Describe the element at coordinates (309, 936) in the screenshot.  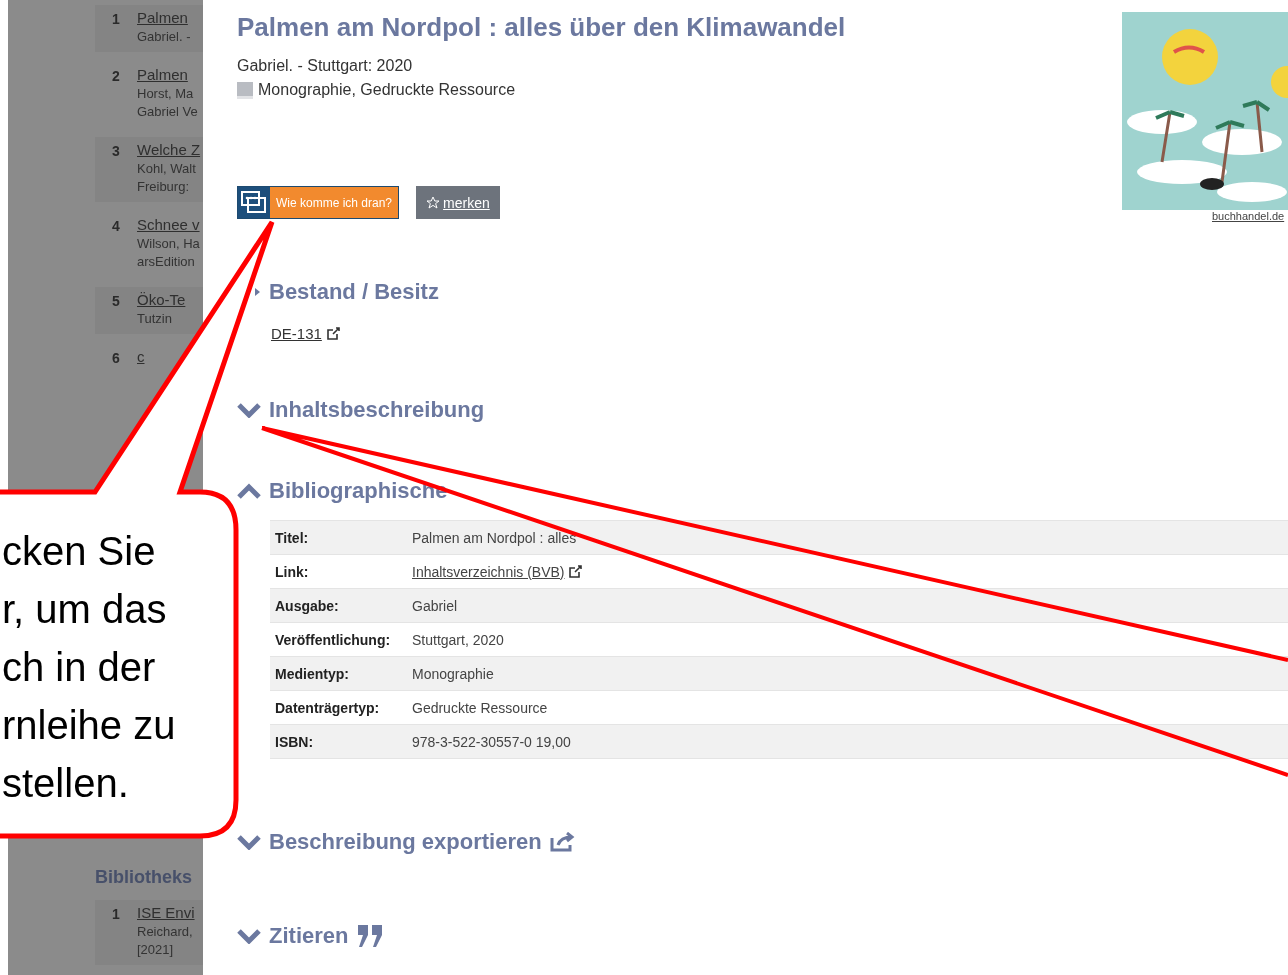
I see `section-heading: Zitieren` at that location.